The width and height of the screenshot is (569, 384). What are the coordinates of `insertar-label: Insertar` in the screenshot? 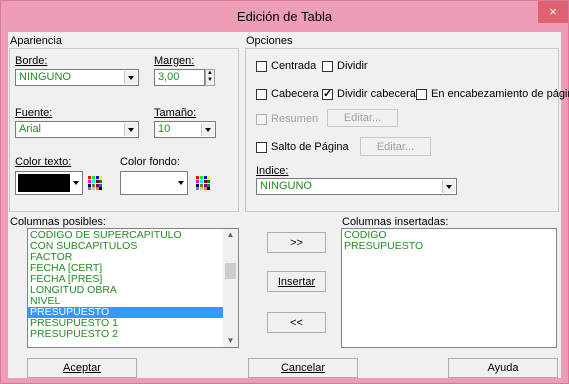 It's located at (296, 281).